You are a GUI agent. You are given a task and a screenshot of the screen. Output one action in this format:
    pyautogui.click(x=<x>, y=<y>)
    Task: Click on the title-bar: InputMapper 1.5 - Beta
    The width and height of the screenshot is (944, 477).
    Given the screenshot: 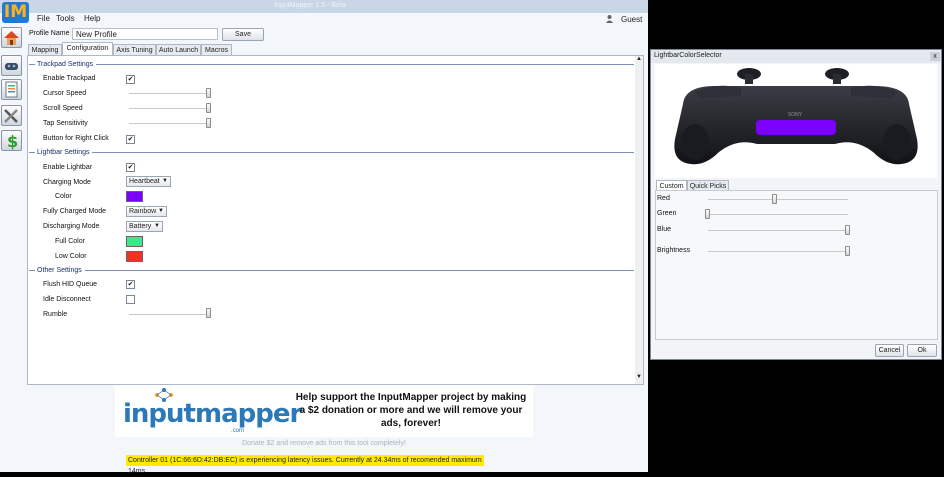 What is the action you would take?
    pyautogui.click(x=324, y=6)
    